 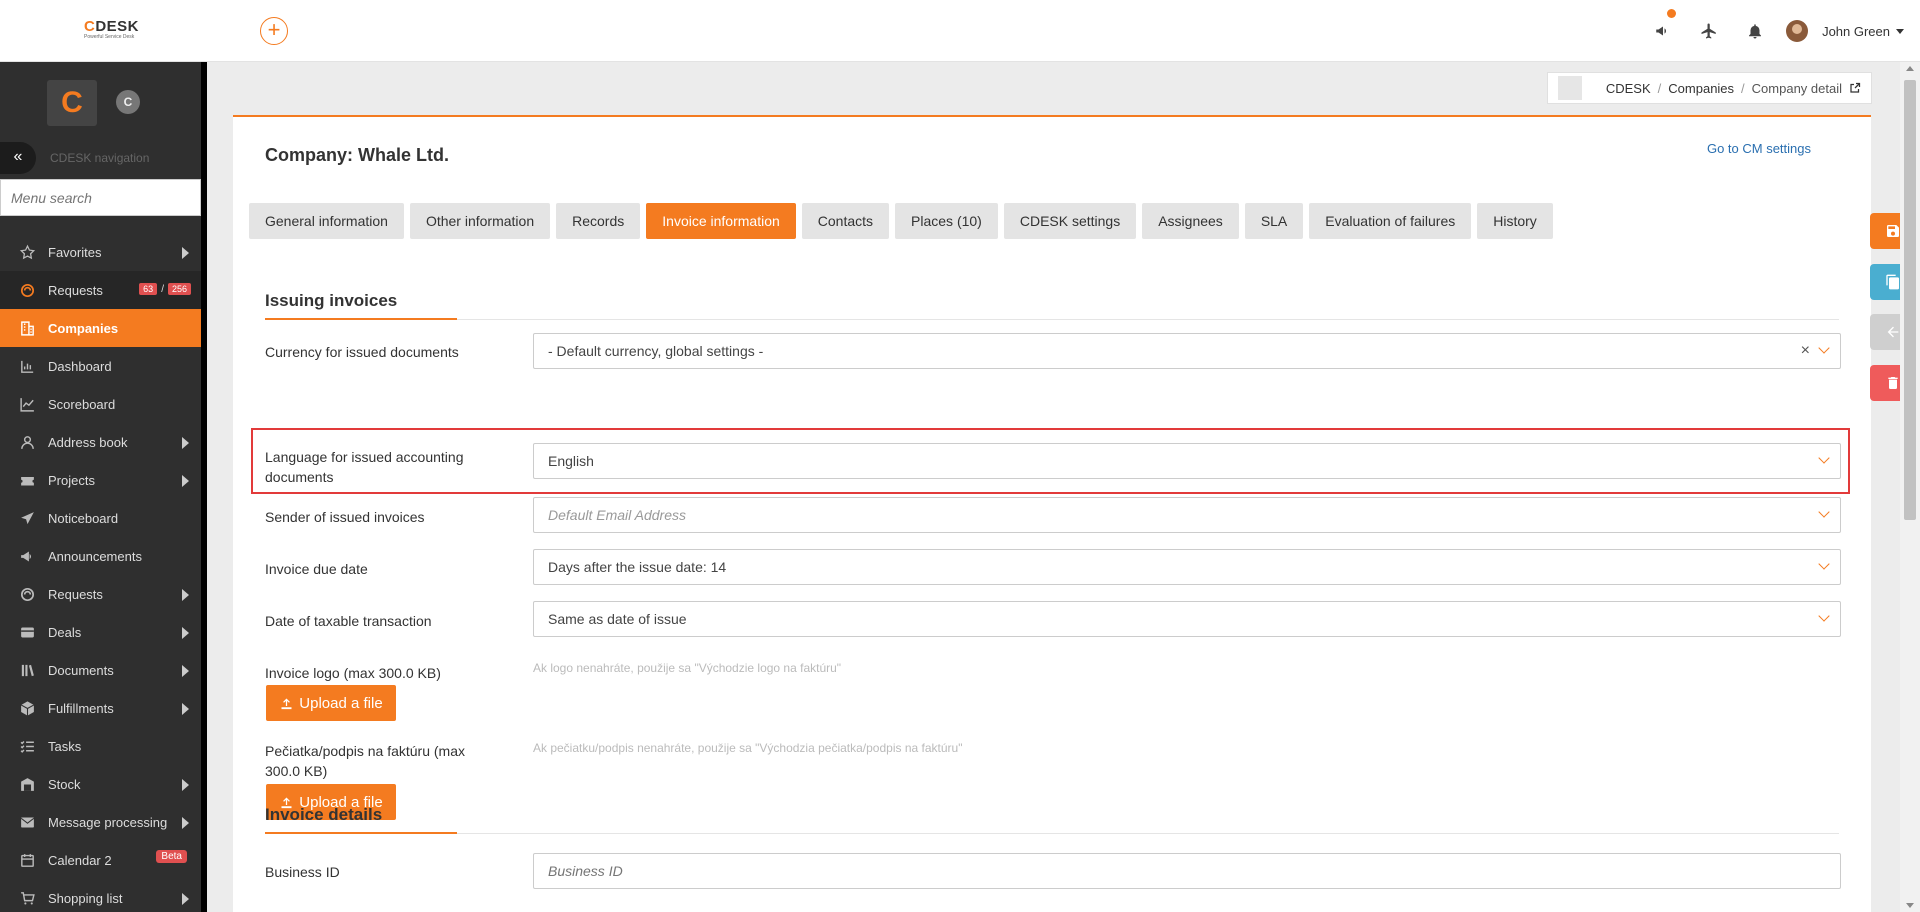 I want to click on notifications-button, so click(x=1755, y=31).